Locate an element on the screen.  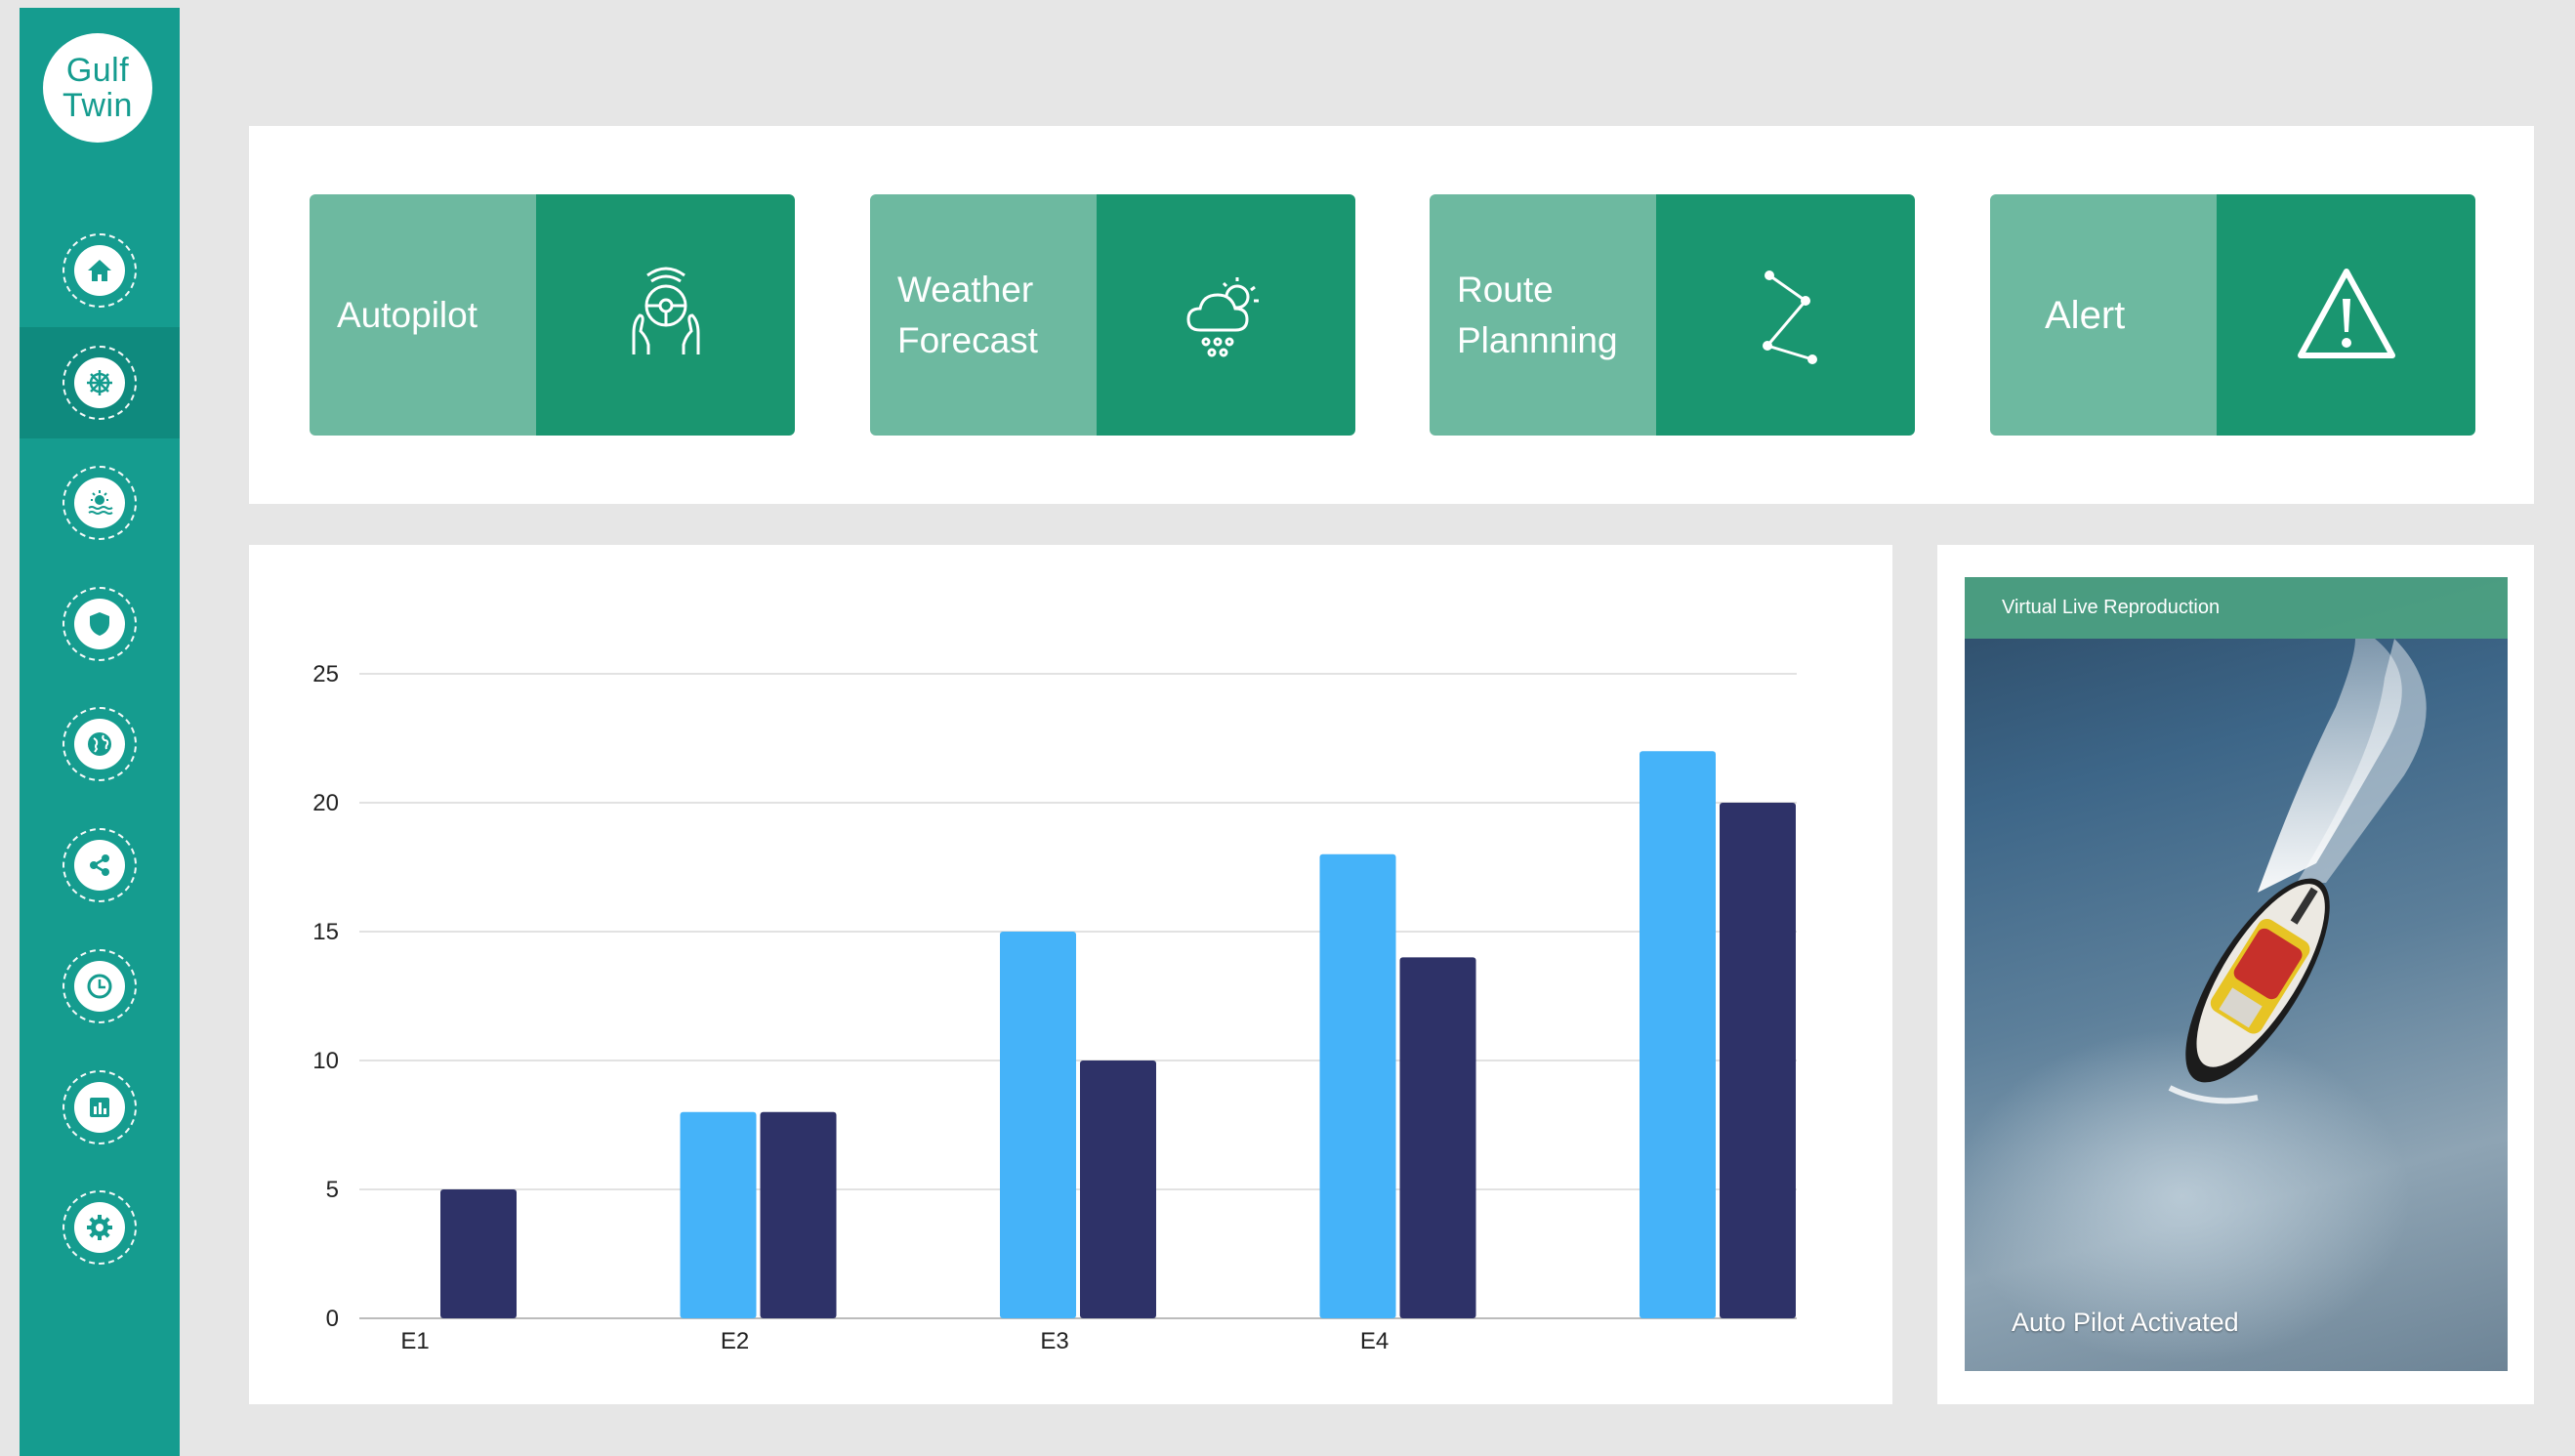
sidebar-item-home is located at coordinates (100, 270).